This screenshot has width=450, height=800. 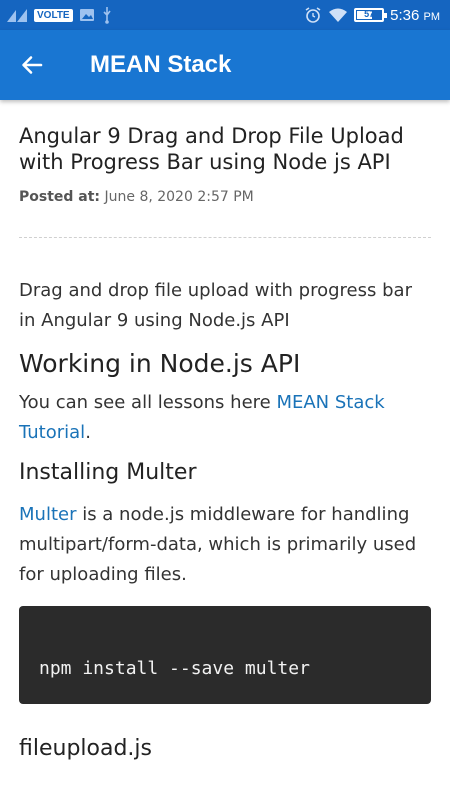 I want to click on status-left: VOLTE, so click(x=59, y=15).